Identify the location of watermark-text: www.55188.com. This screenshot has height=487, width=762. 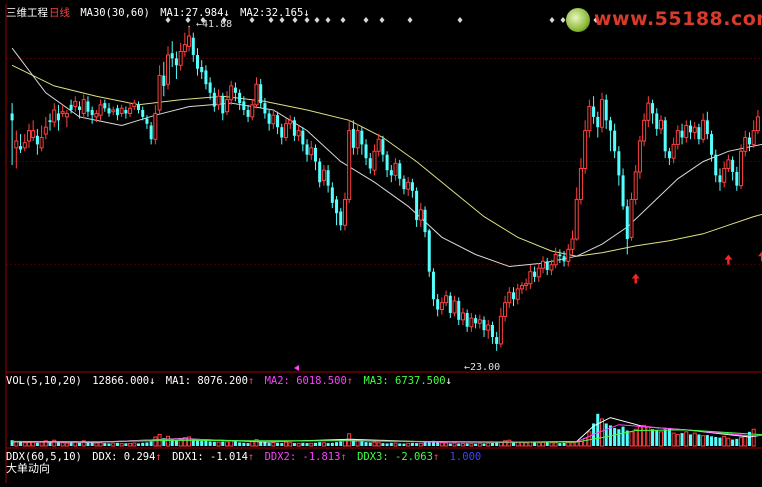
(678, 19).